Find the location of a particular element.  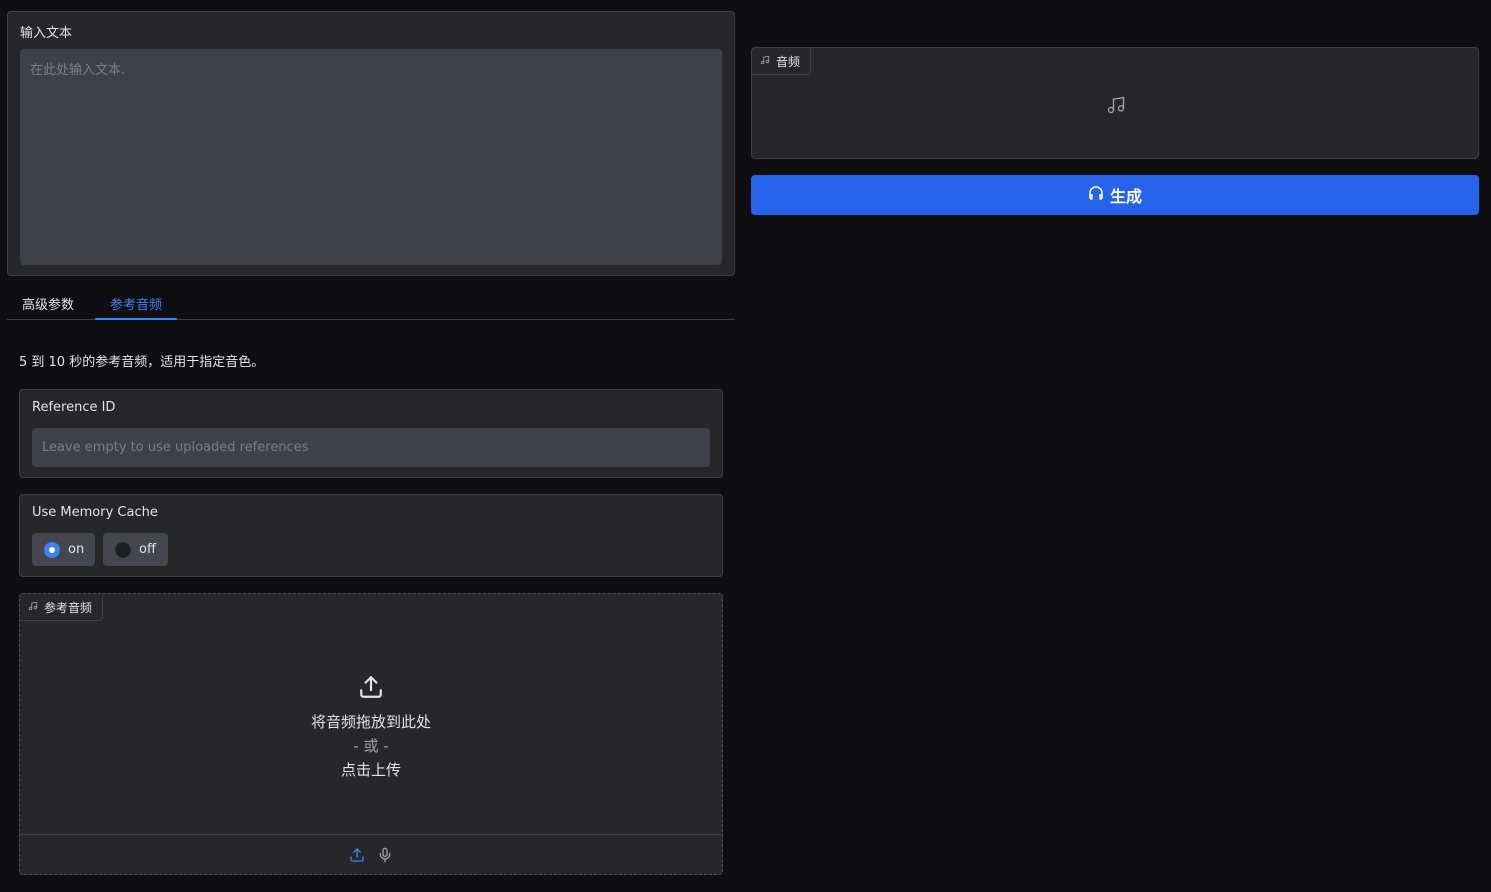

input-text-panel: 输入文本 is located at coordinates (371, 143).